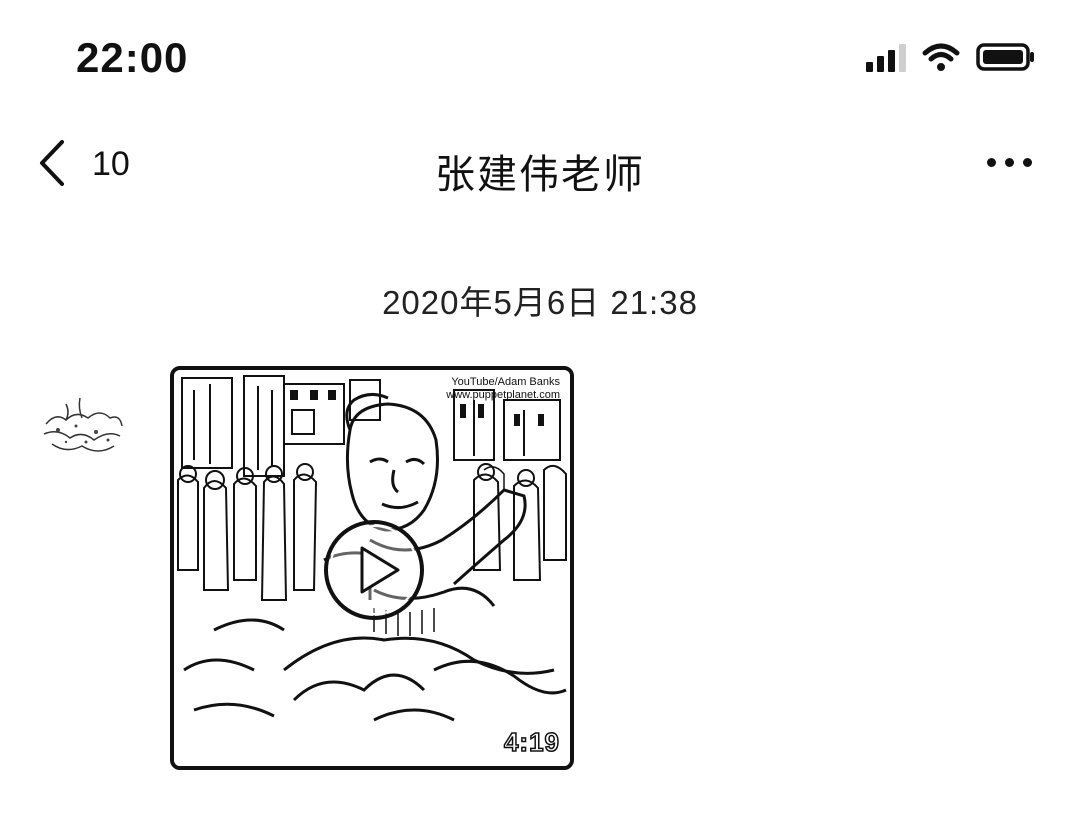  I want to click on status-time: 22:00, so click(132, 57).